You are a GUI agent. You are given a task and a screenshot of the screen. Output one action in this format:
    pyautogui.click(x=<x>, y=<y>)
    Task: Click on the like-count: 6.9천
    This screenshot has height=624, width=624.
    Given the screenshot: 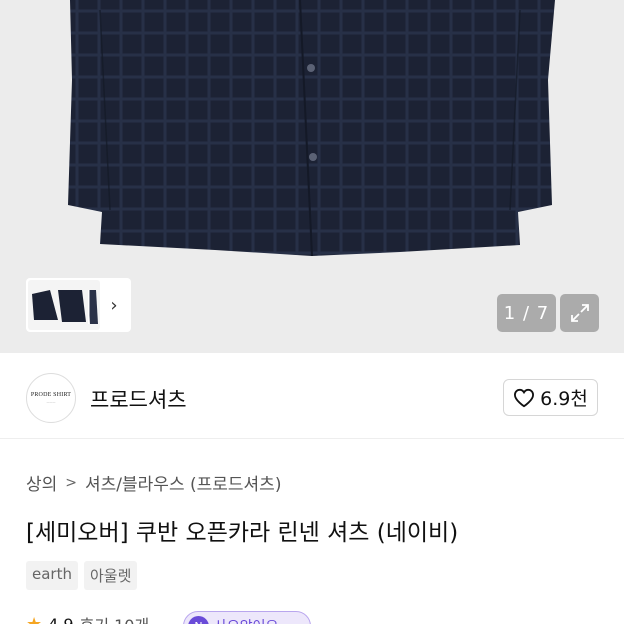 What is the action you would take?
    pyautogui.click(x=564, y=399)
    